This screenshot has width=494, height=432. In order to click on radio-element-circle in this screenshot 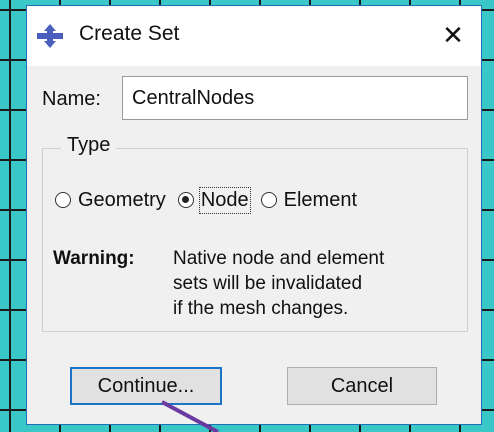, I will do `click(268, 200)`.